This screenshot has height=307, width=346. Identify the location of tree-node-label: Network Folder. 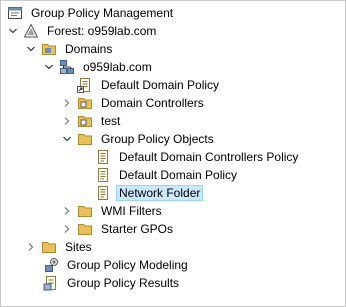
(160, 193).